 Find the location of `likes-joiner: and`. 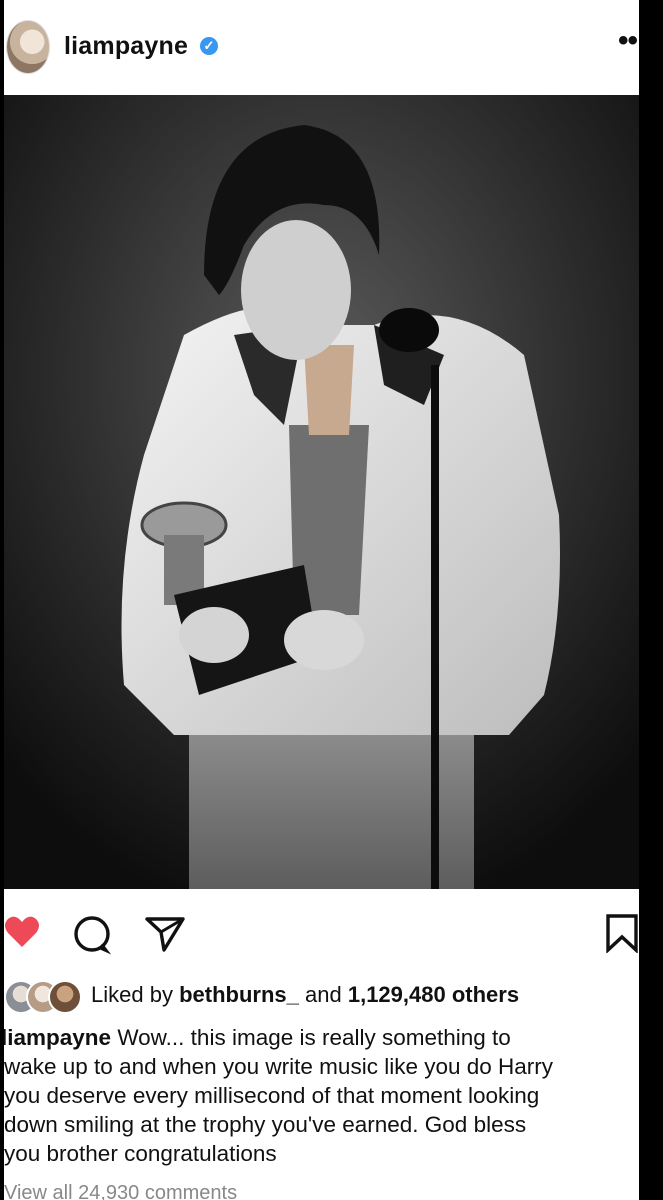

likes-joiner: and is located at coordinates (323, 994).